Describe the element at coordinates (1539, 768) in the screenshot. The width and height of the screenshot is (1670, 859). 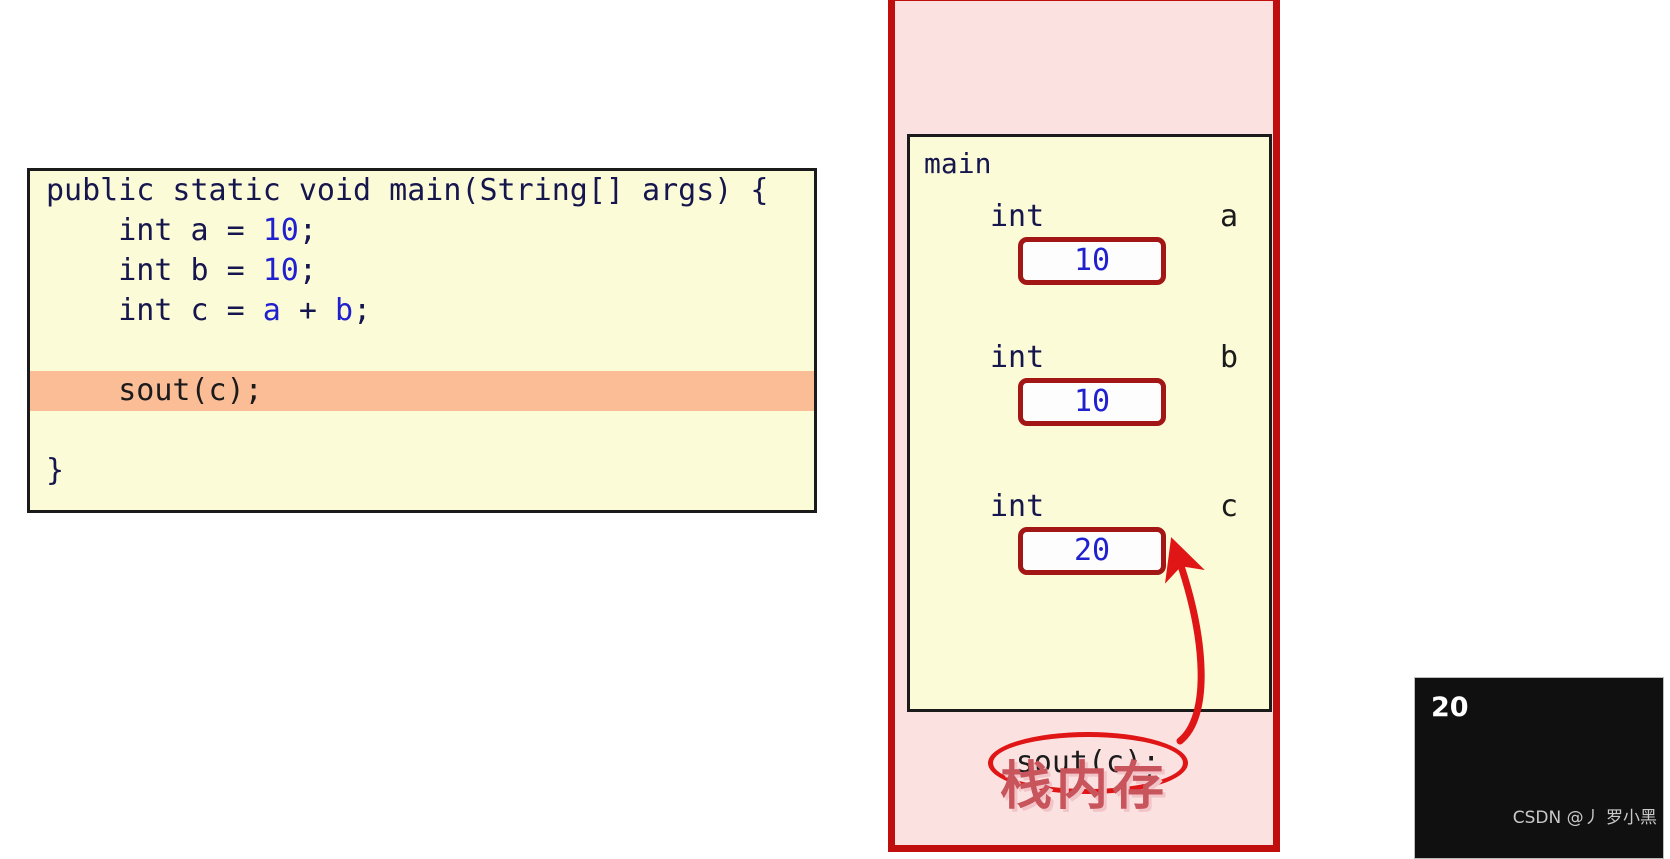
I see `console-output-panel: 20 CSDN @丿 罗小黑` at that location.